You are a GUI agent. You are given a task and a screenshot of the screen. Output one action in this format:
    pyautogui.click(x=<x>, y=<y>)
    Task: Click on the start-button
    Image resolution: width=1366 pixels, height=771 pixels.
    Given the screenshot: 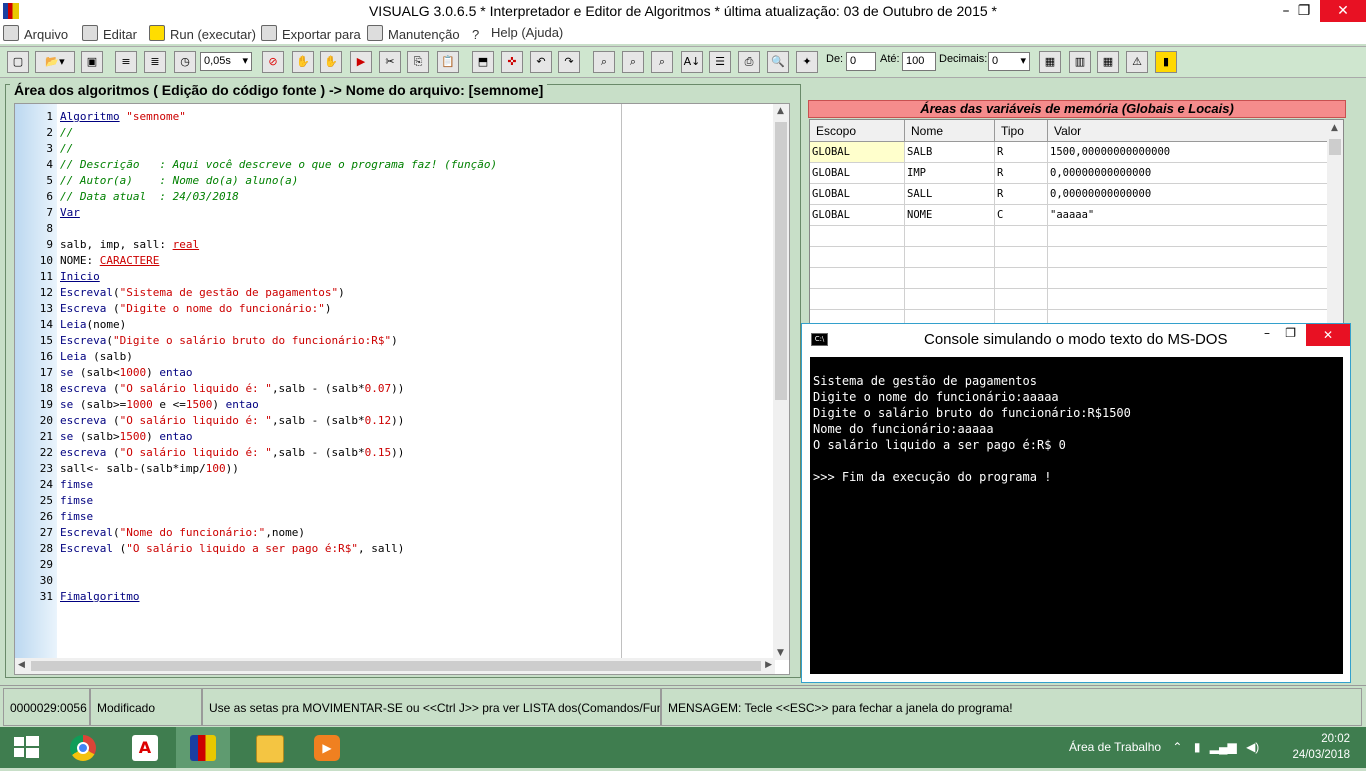 What is the action you would take?
    pyautogui.click(x=27, y=747)
    